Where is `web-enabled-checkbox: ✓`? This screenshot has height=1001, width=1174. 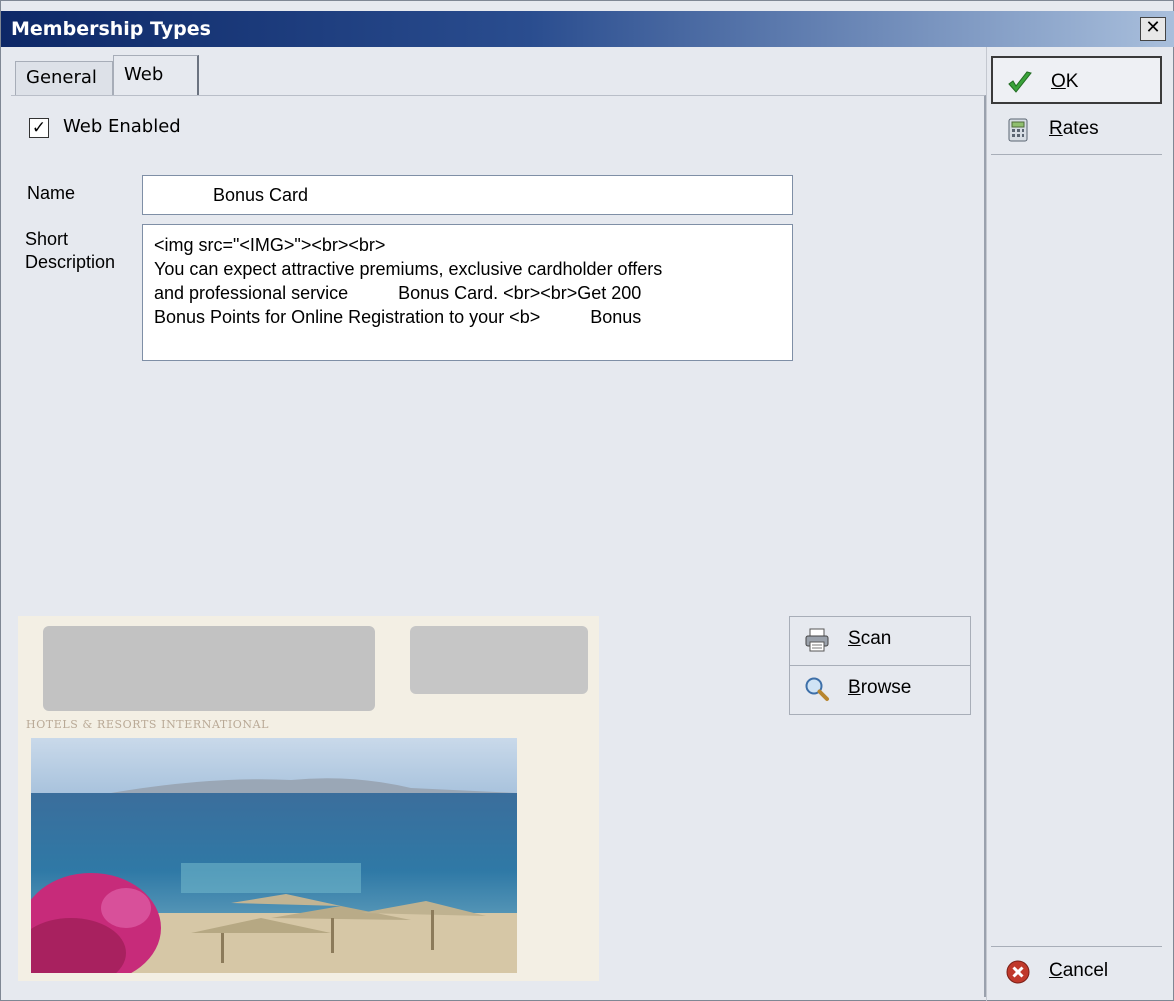 web-enabled-checkbox: ✓ is located at coordinates (39, 128).